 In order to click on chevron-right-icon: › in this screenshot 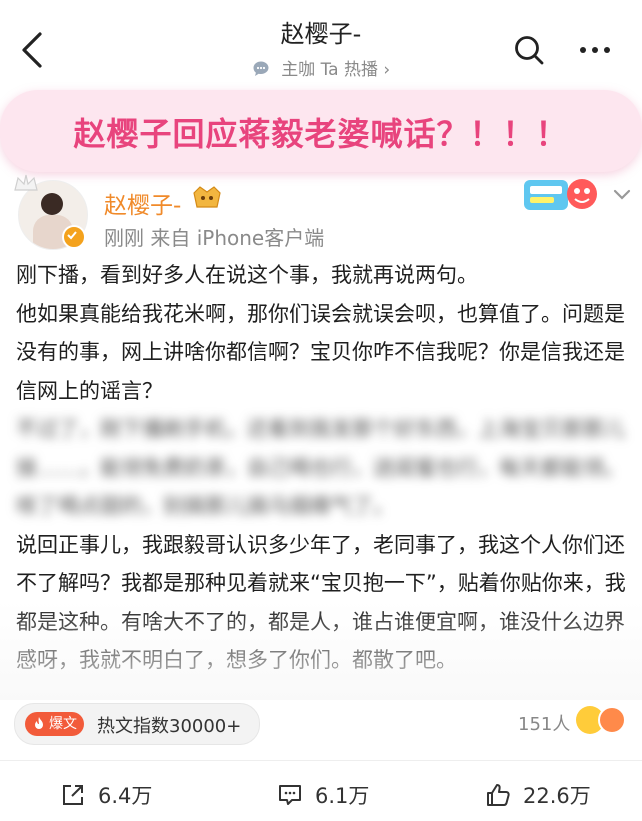, I will do `click(387, 70)`.